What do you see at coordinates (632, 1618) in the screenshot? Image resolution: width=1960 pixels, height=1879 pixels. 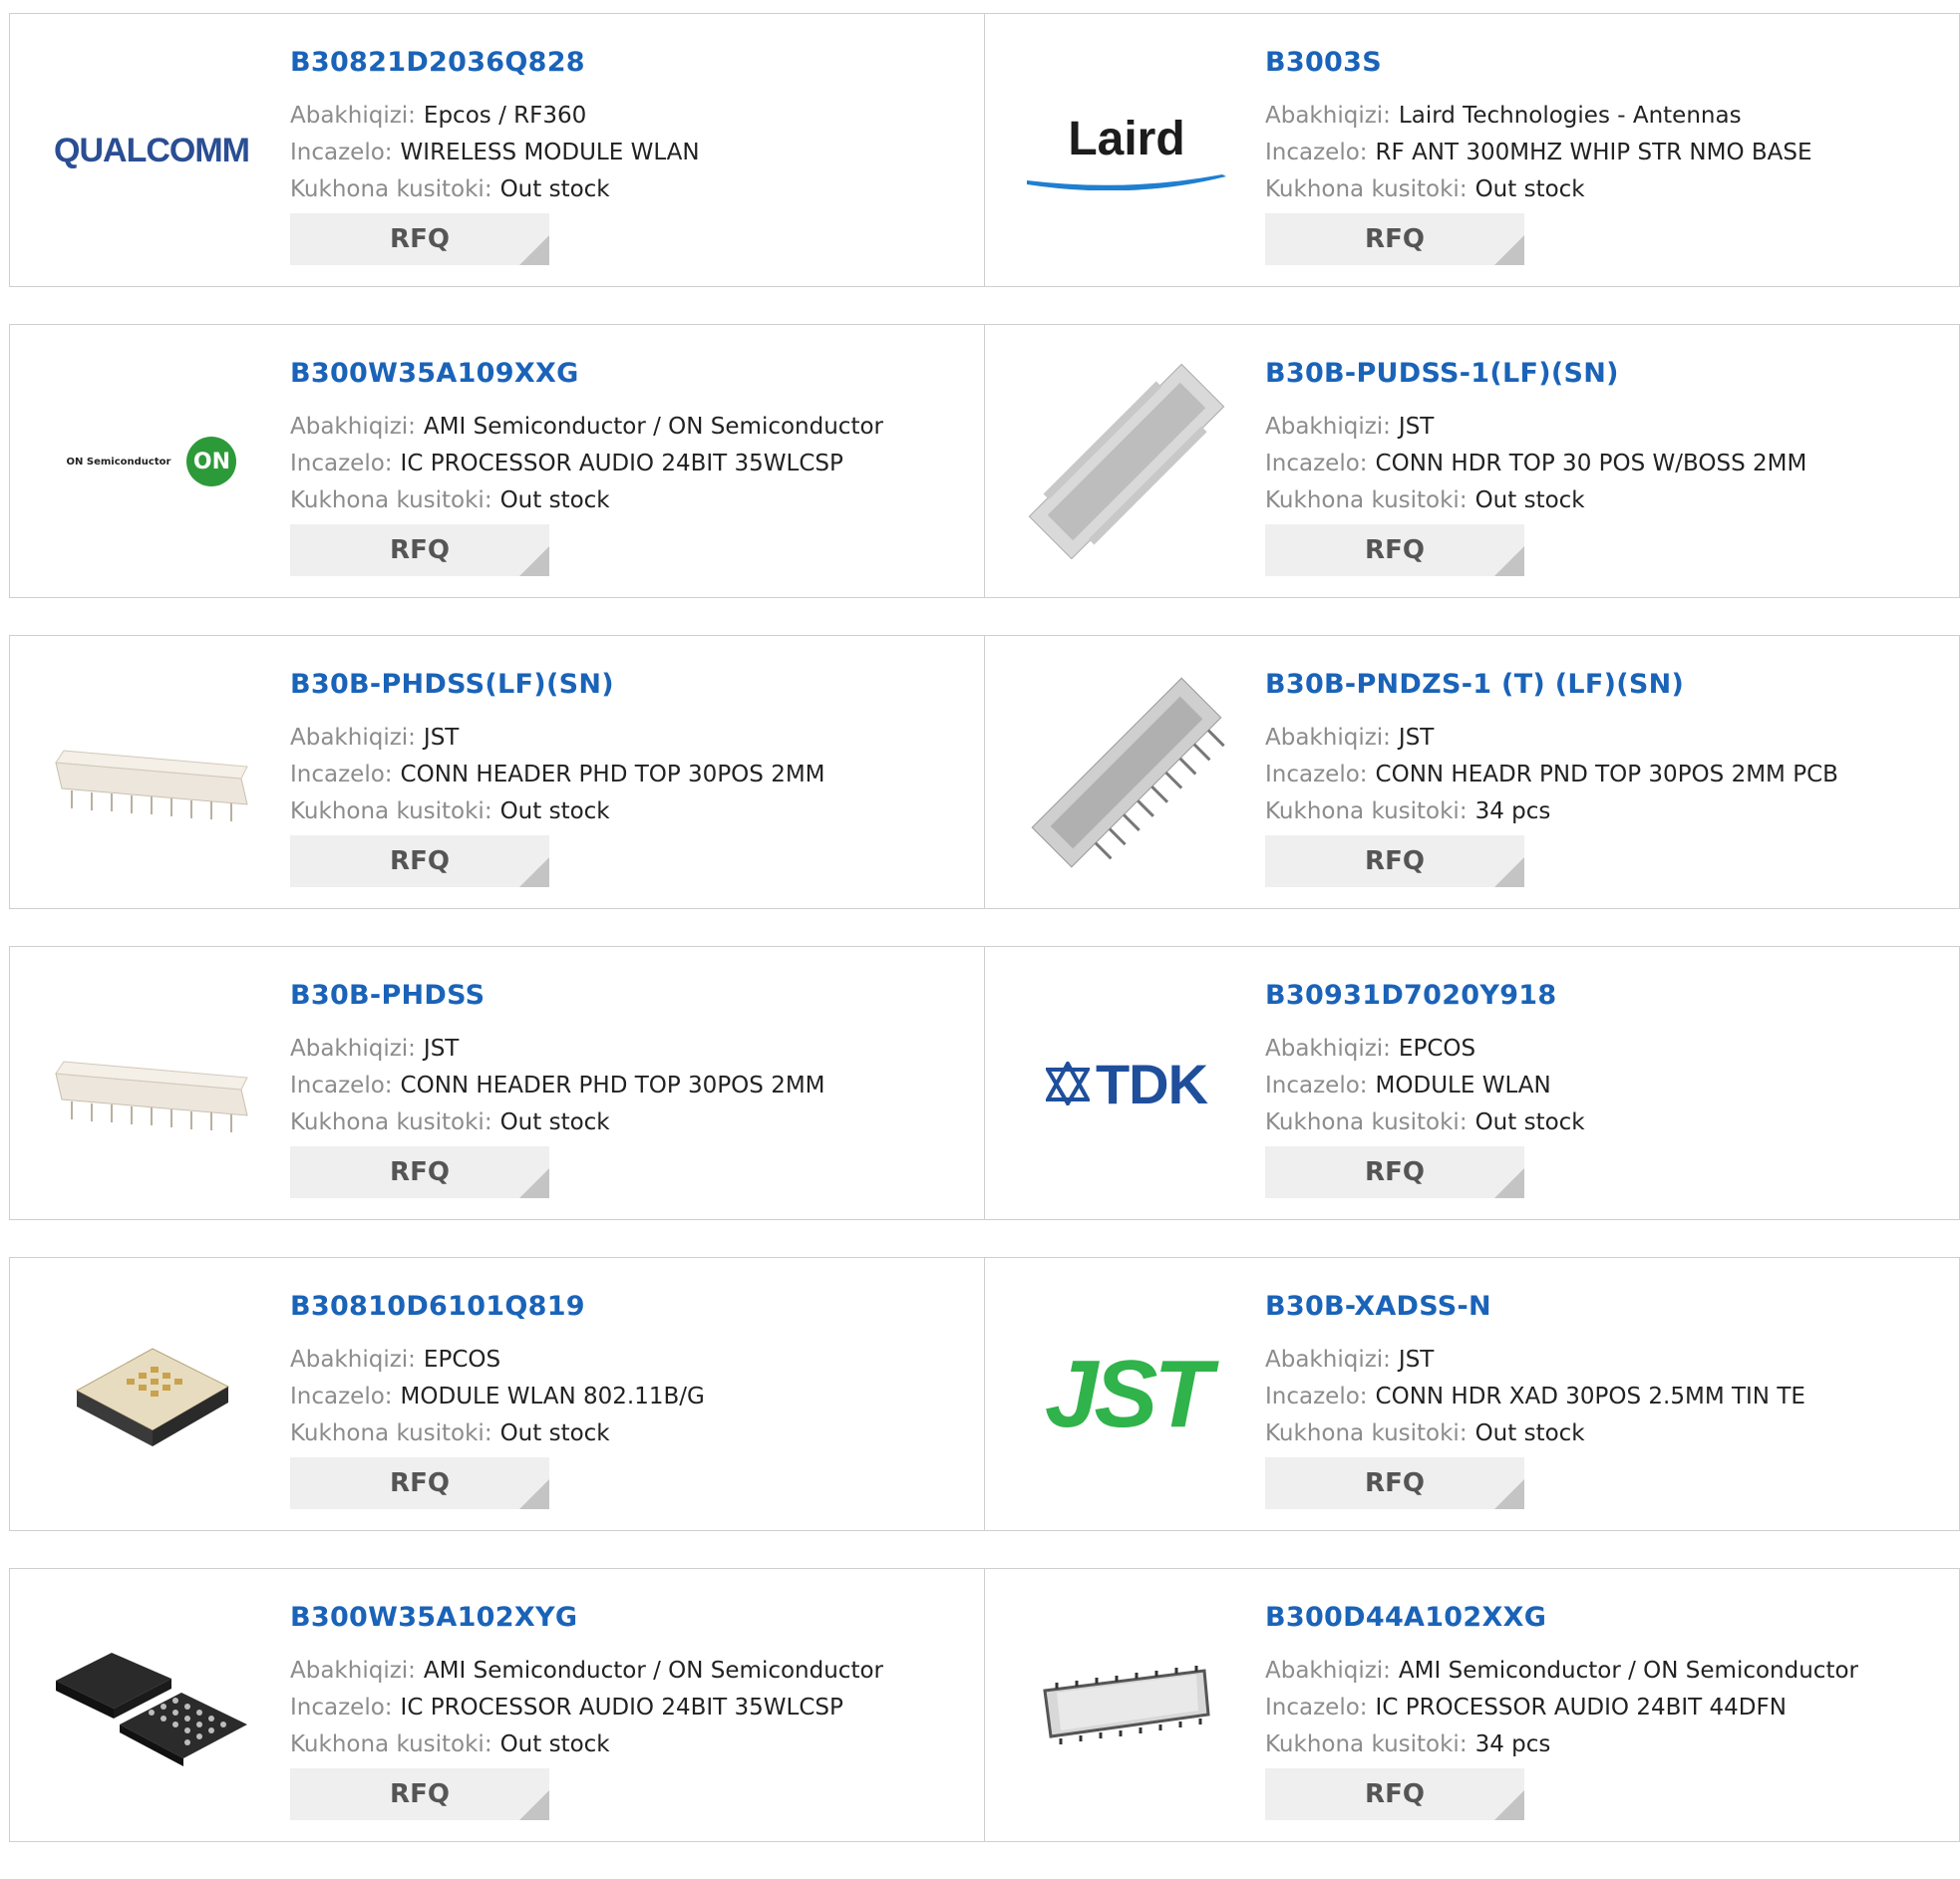 I see `part-number-link: B300W35A102XYG` at bounding box center [632, 1618].